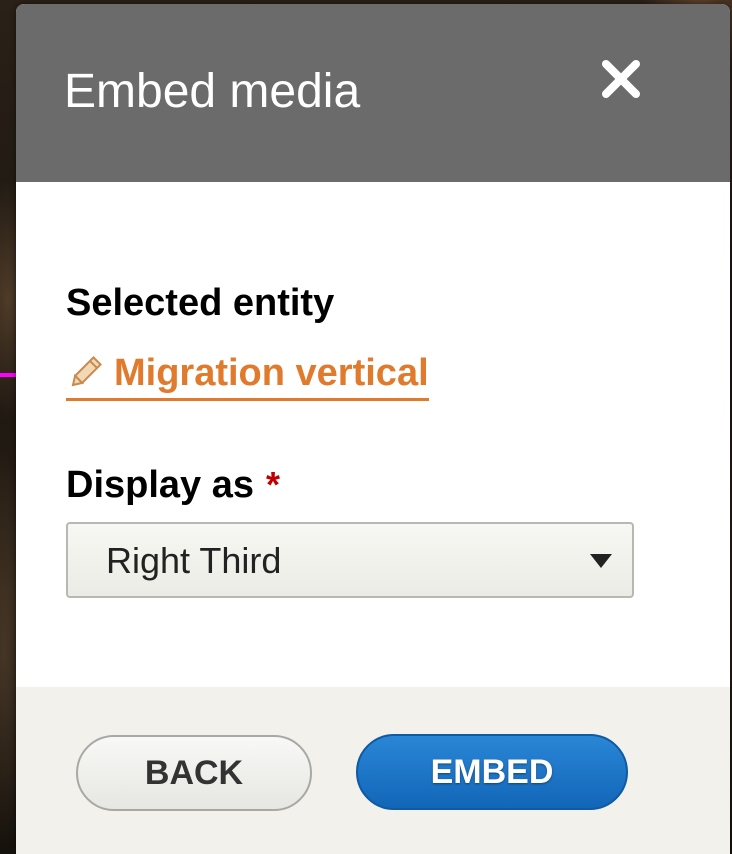  What do you see at coordinates (273, 484) in the screenshot?
I see `required-marker: *` at bounding box center [273, 484].